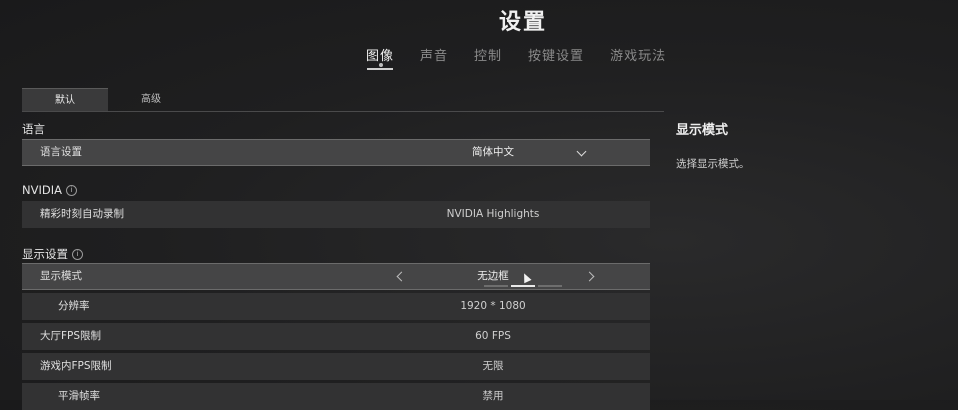 This screenshot has height=410, width=958. I want to click on setting-value: 60 FPS, so click(493, 336).